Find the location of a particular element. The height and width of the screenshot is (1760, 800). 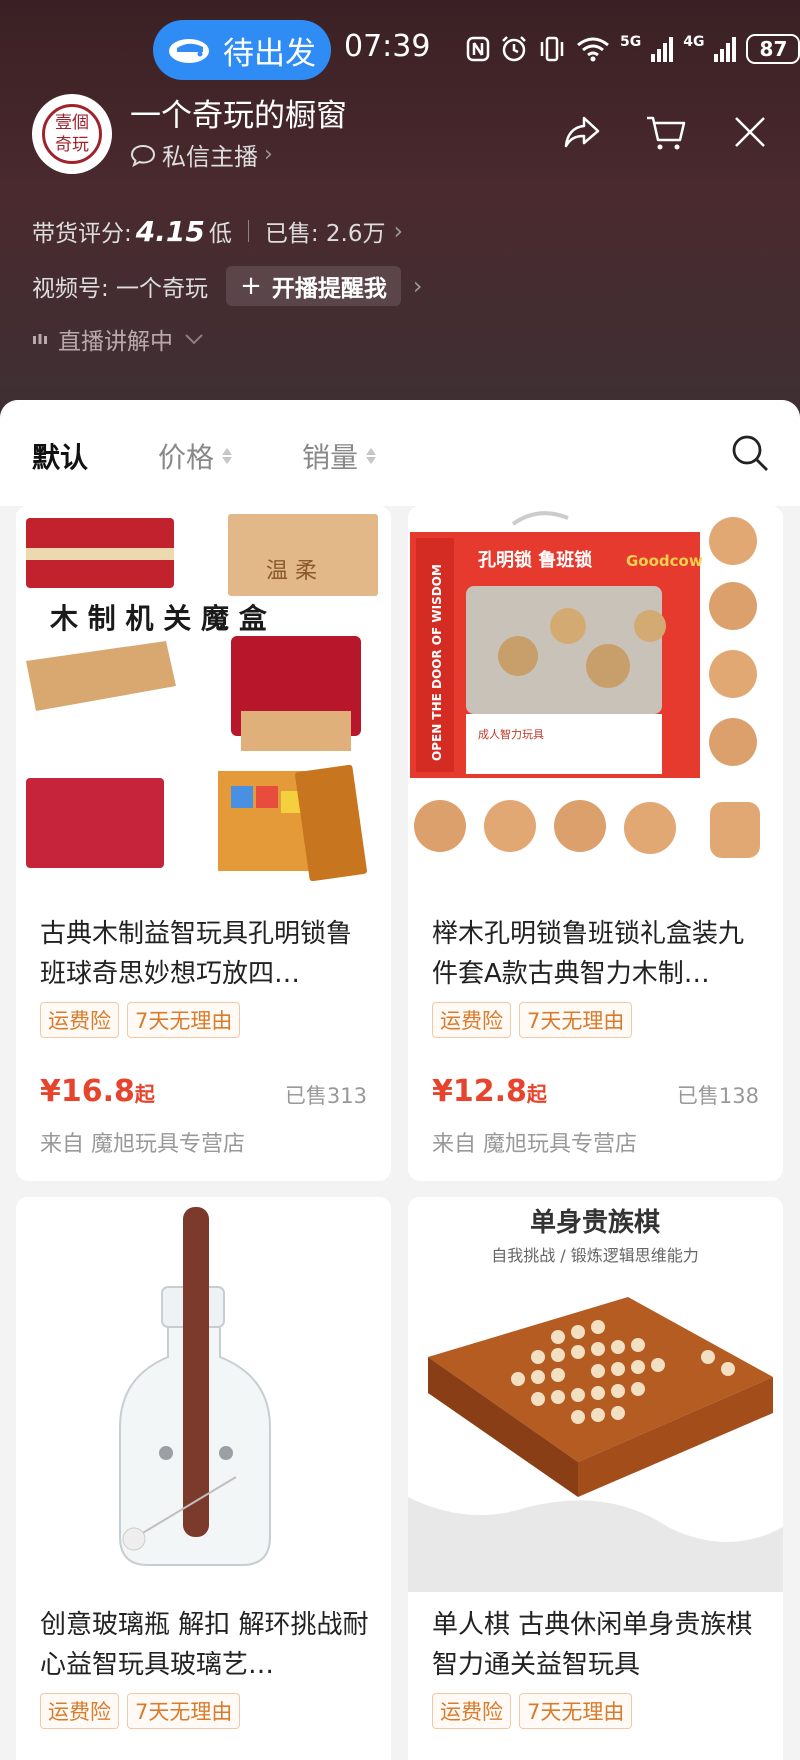

trip-status-pill: 待出发 is located at coordinates (242, 50).